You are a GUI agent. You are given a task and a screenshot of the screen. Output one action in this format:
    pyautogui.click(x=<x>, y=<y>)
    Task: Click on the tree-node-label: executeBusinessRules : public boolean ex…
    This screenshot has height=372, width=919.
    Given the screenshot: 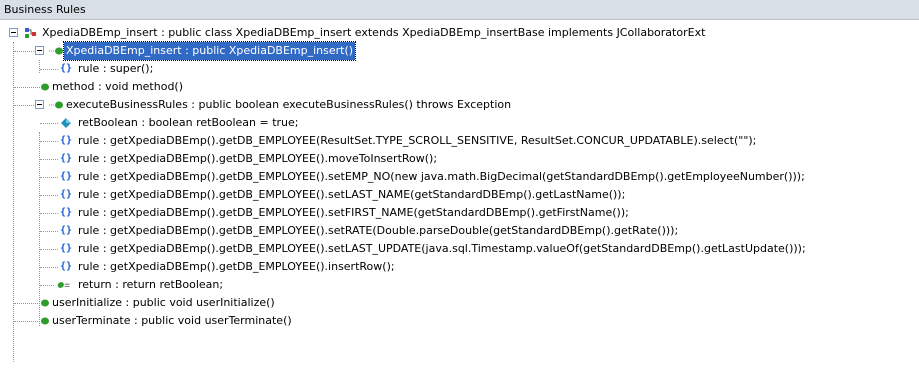 What is the action you would take?
    pyautogui.click(x=289, y=104)
    